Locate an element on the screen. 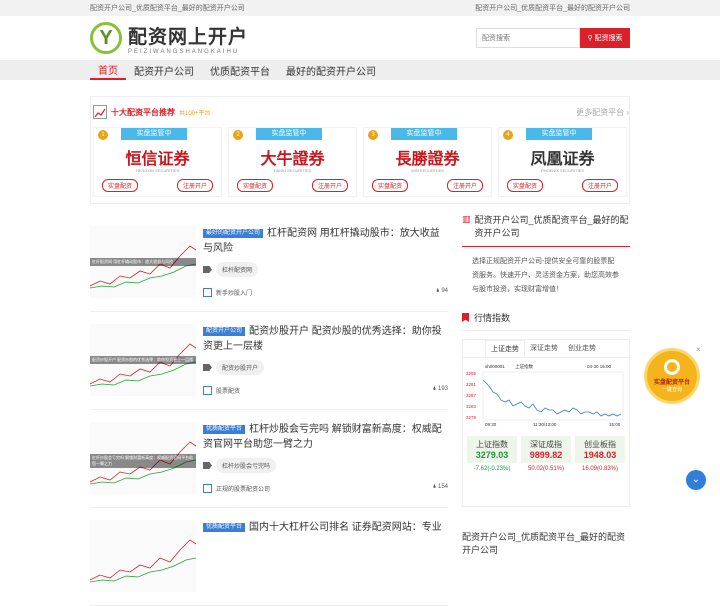  index-change: 16.09(0.83%) is located at coordinates (600, 469).